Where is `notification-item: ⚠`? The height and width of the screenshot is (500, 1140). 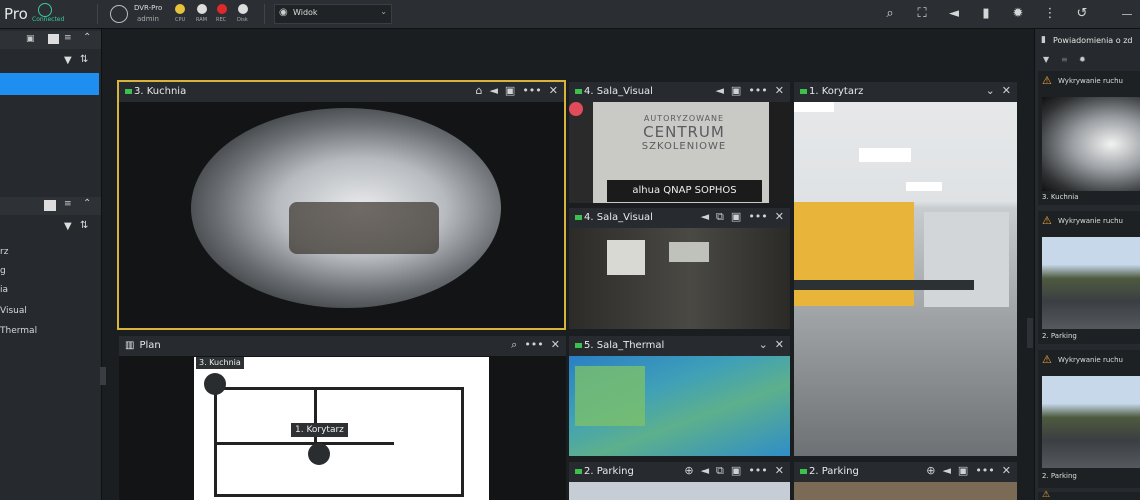 notification-item: ⚠ is located at coordinates (1089, 495).